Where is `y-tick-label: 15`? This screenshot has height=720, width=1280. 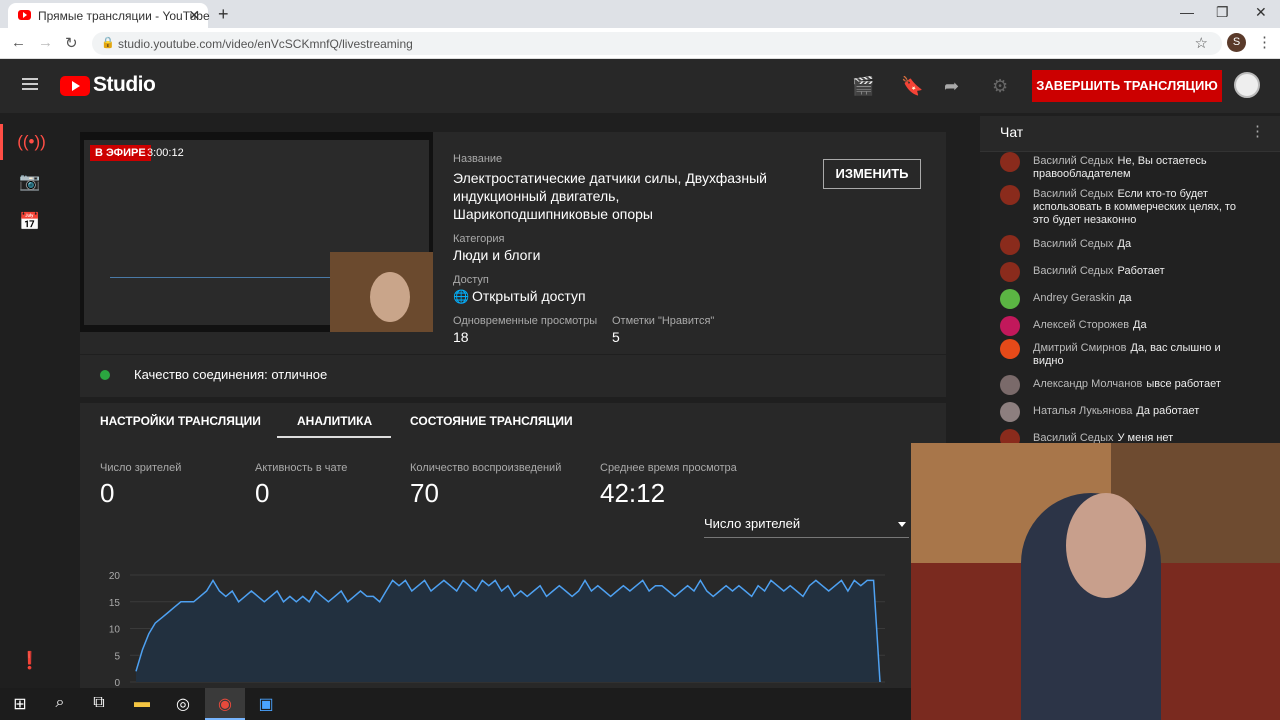 y-tick-label: 15 is located at coordinates (115, 603).